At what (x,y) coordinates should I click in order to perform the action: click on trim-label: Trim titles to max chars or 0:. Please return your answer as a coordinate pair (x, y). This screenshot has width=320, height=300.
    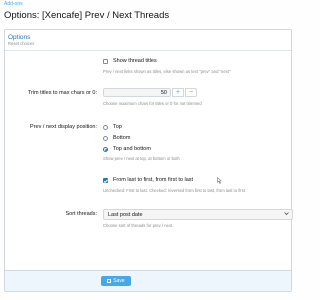
    Looking at the image, I should click on (62, 93).